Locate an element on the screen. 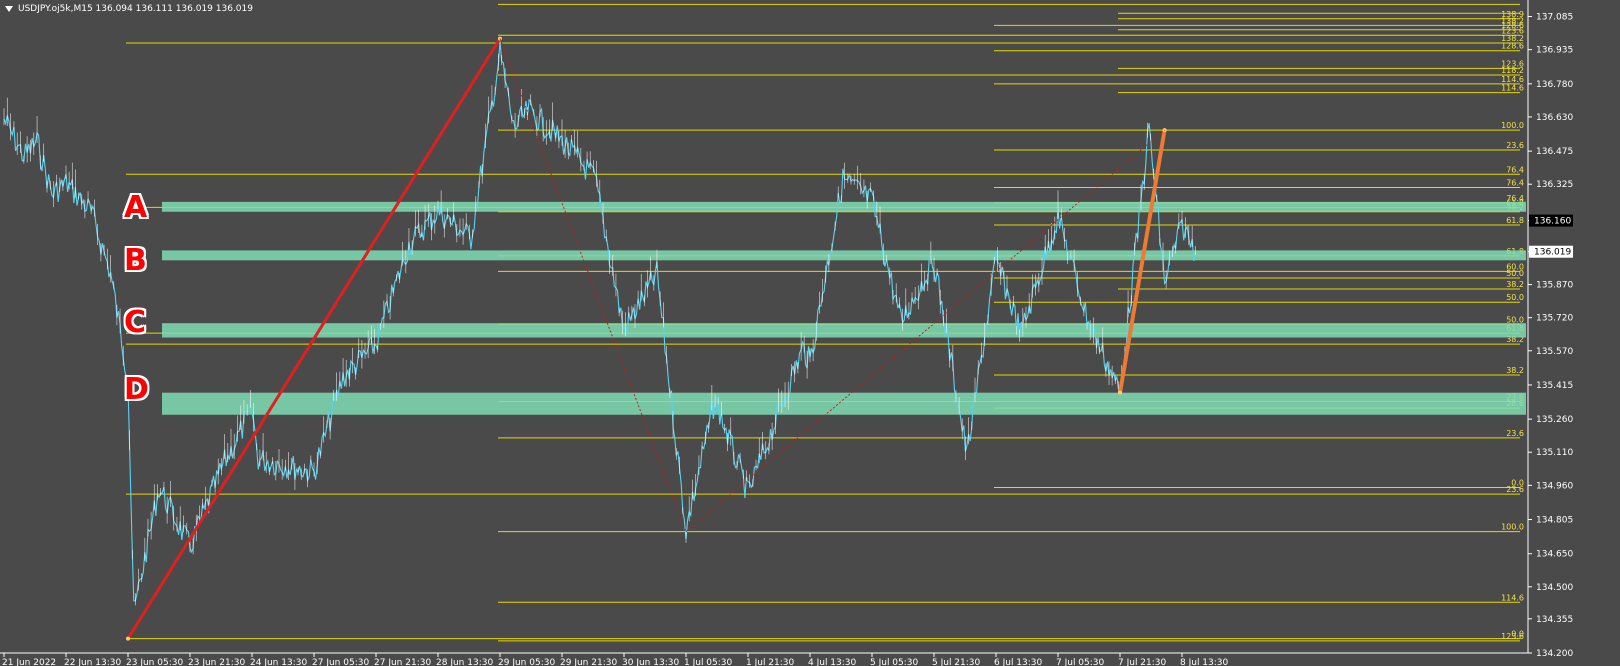 The image size is (1620, 666). time-tick-label: 7 Jul 21:30 is located at coordinates (1142, 662).